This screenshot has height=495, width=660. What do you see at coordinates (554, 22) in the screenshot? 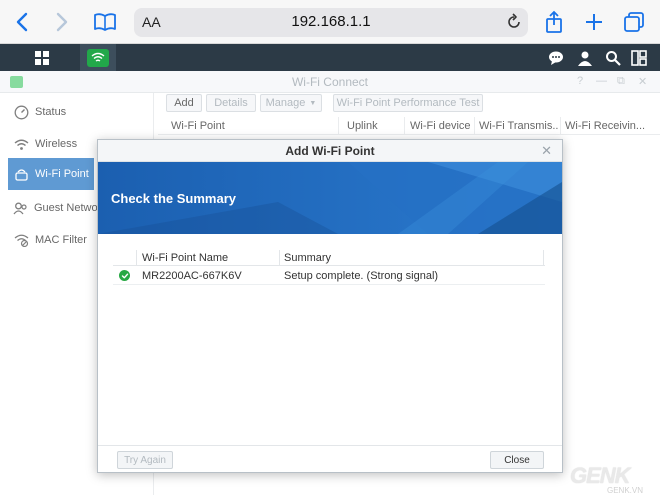
I see `share-icon` at bounding box center [554, 22].